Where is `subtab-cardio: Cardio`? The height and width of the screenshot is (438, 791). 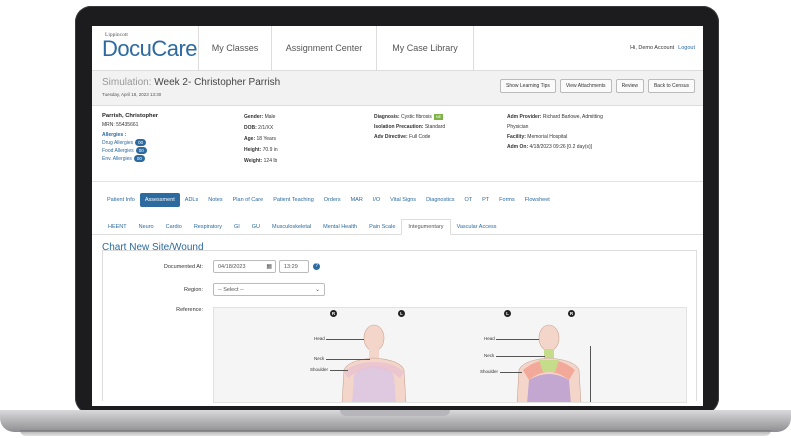
subtab-cardio: Cardio is located at coordinates (174, 227).